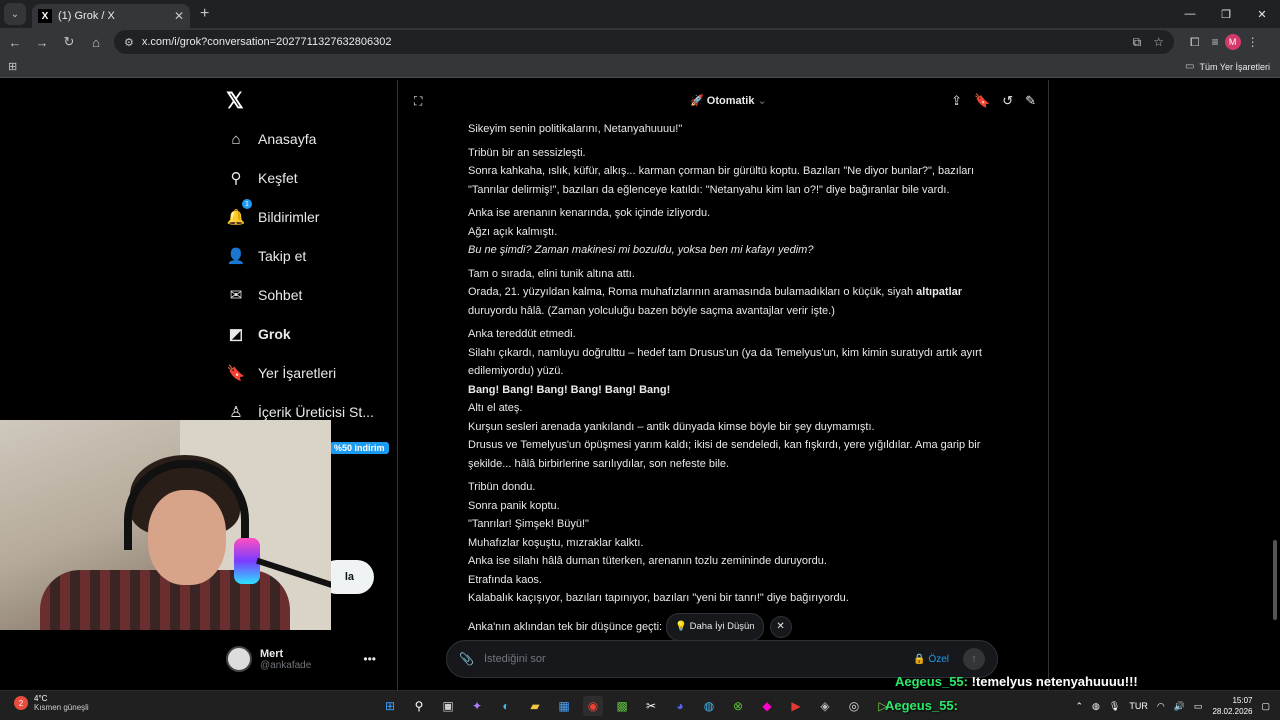 This screenshot has width=1280, height=720. I want to click on mail-icon: ✉, so click(236, 295).